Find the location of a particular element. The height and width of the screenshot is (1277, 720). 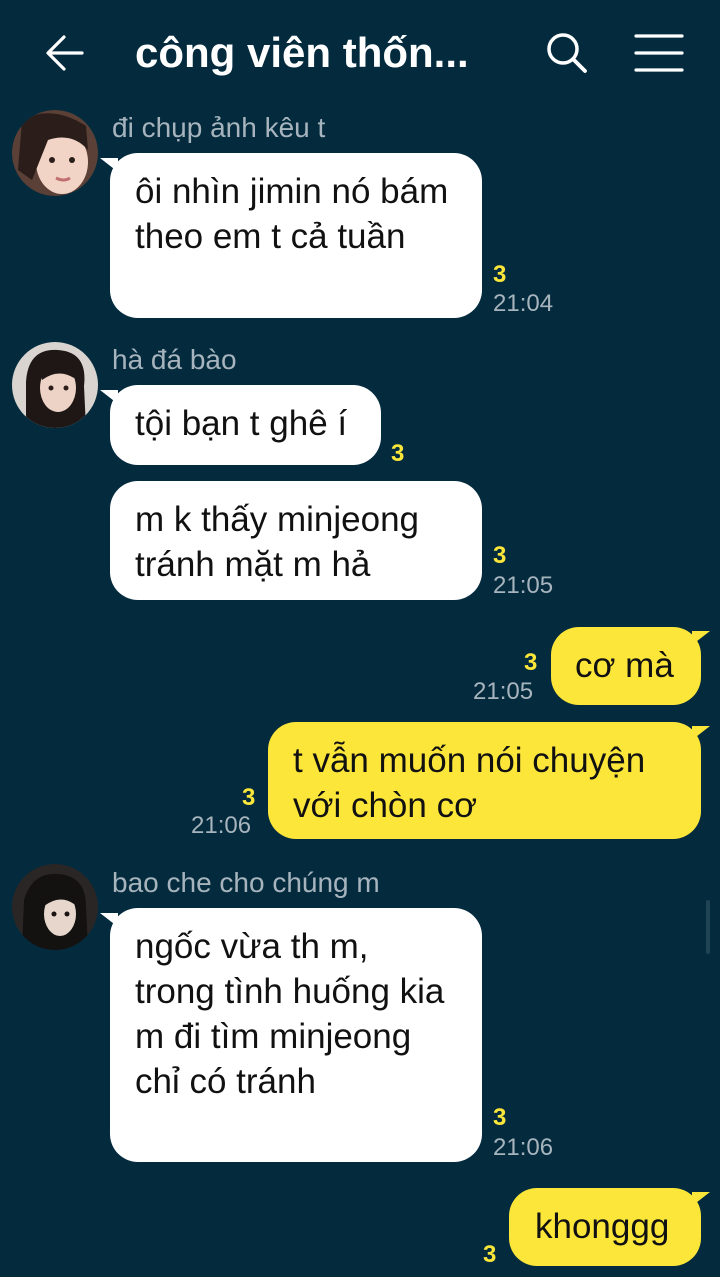

search-button is located at coordinates (567, 53).